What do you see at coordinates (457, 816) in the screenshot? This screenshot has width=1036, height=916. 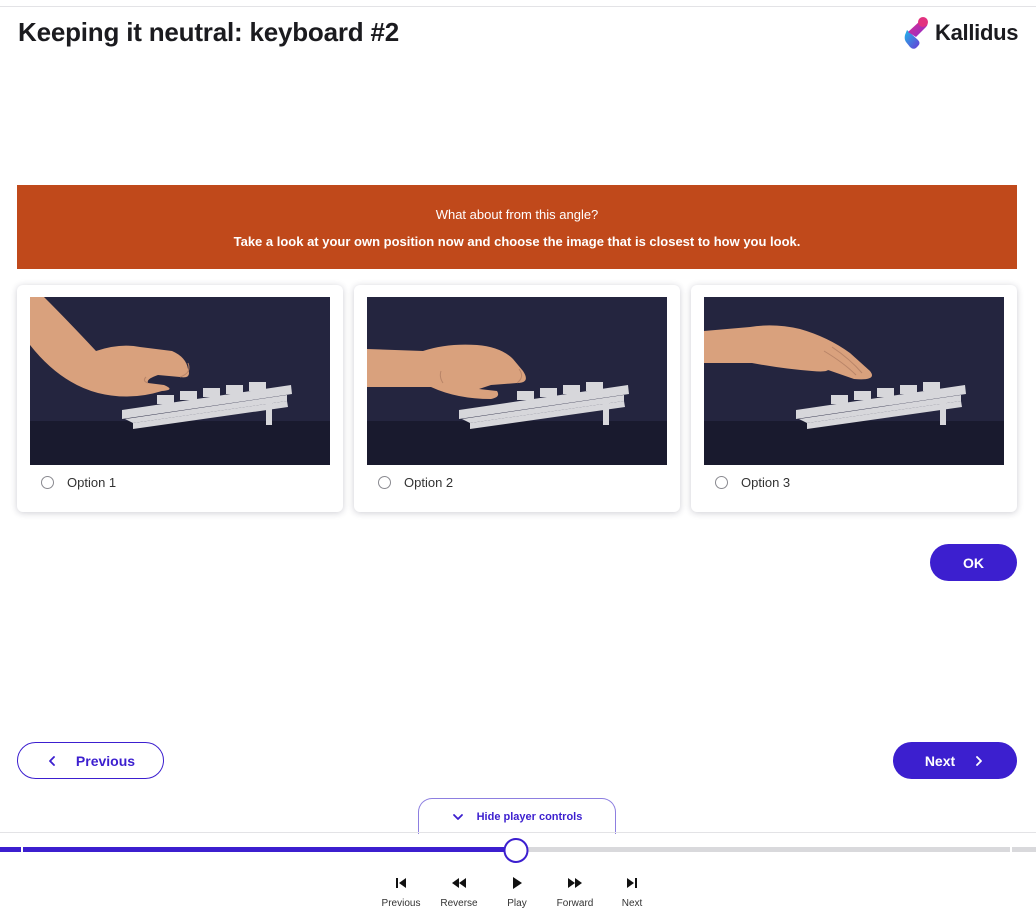 I see `chevron-down-icon` at bounding box center [457, 816].